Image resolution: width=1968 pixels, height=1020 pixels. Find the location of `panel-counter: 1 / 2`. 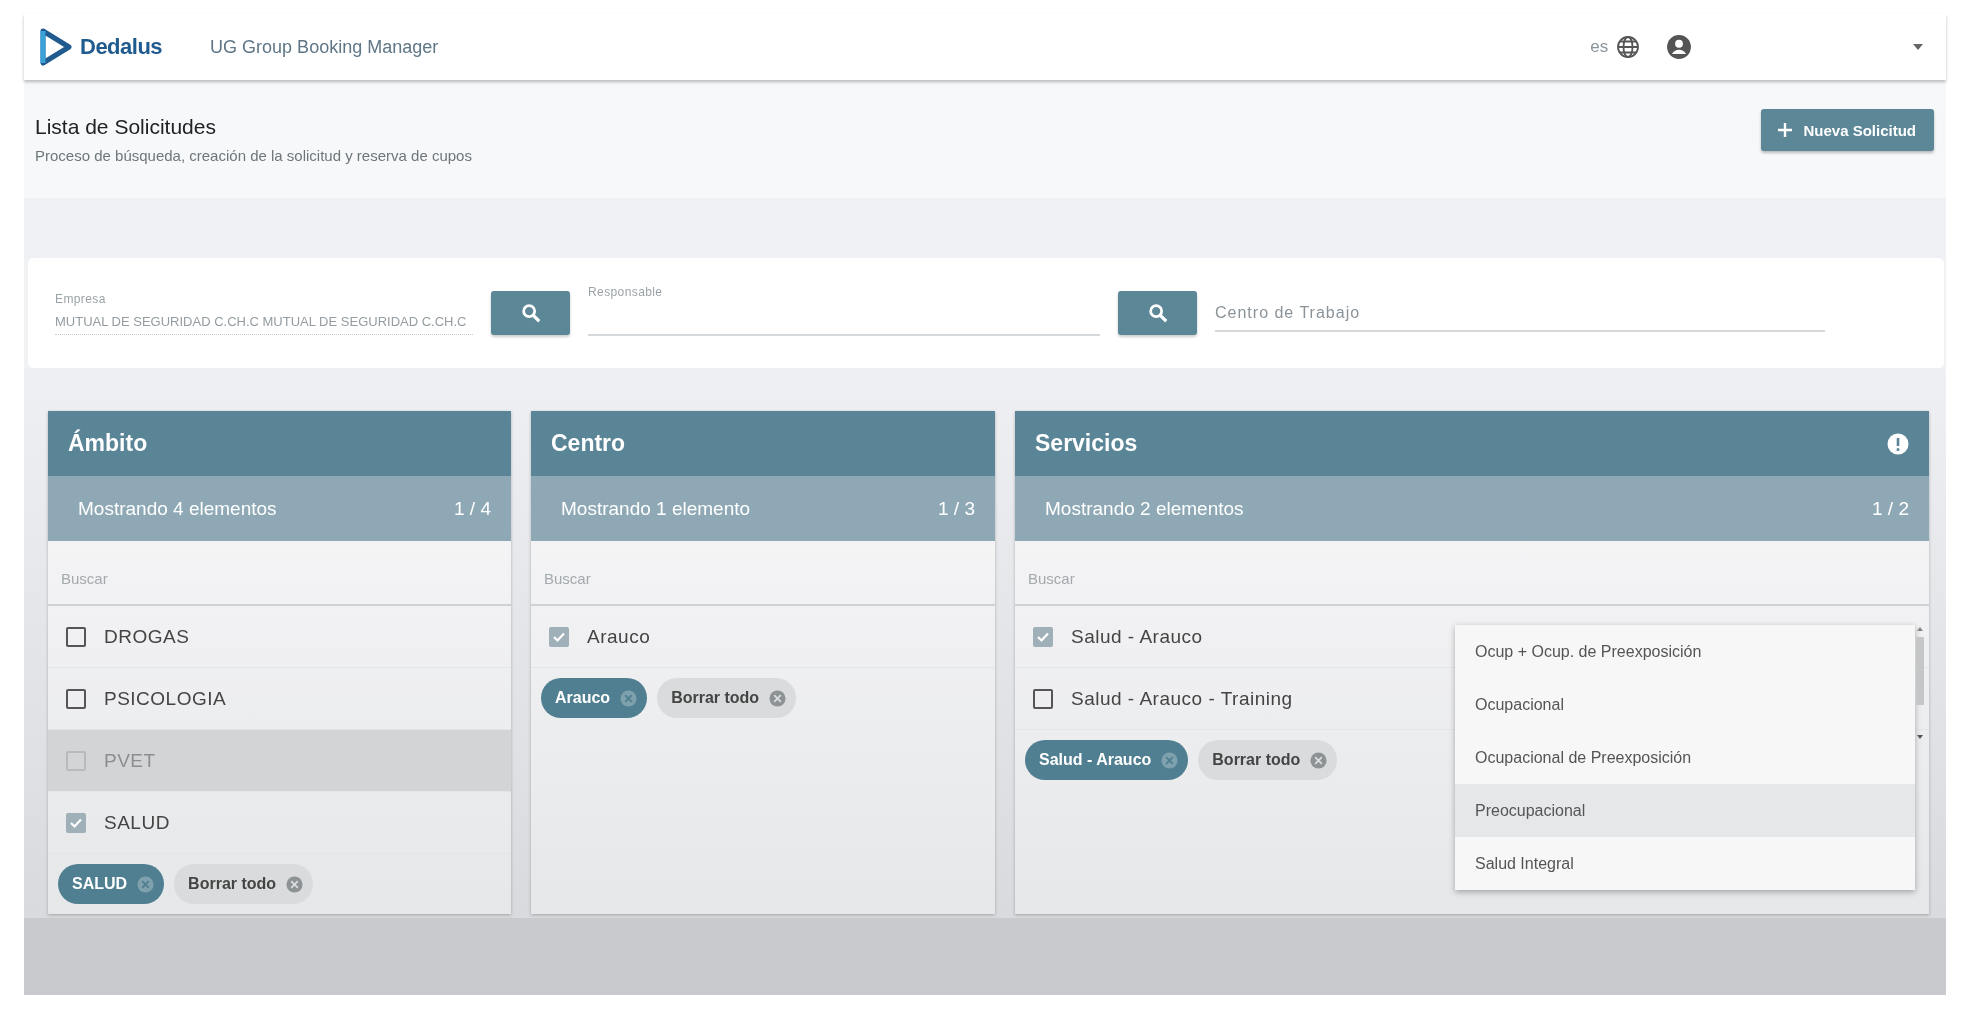

panel-counter: 1 / 2 is located at coordinates (1890, 508).